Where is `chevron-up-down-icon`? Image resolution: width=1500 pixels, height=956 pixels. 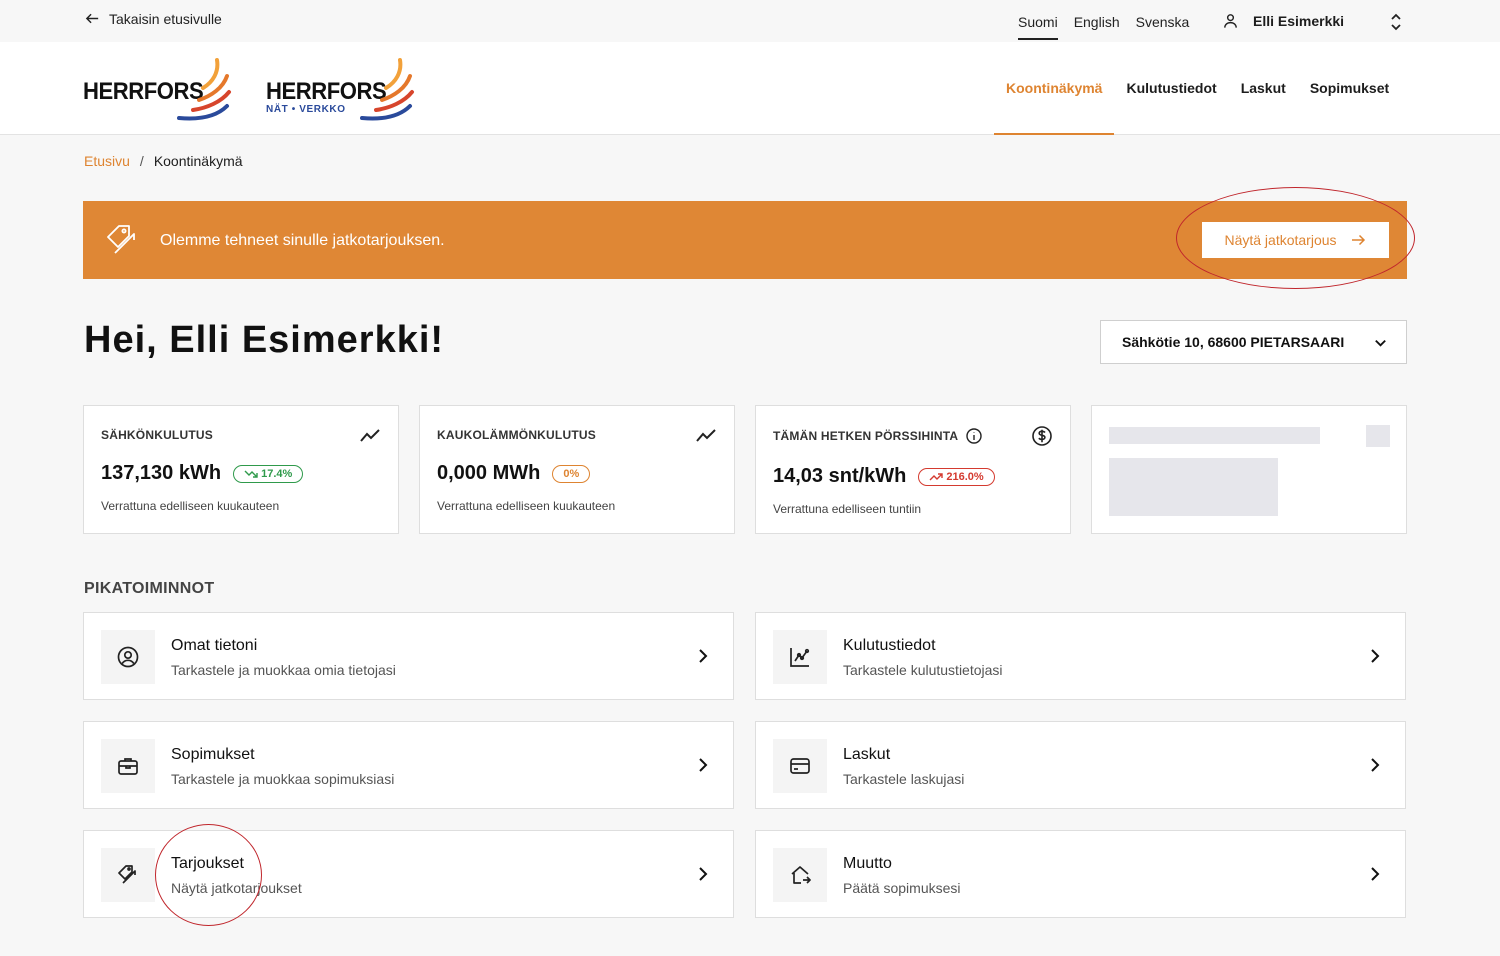 chevron-up-down-icon is located at coordinates (1396, 22).